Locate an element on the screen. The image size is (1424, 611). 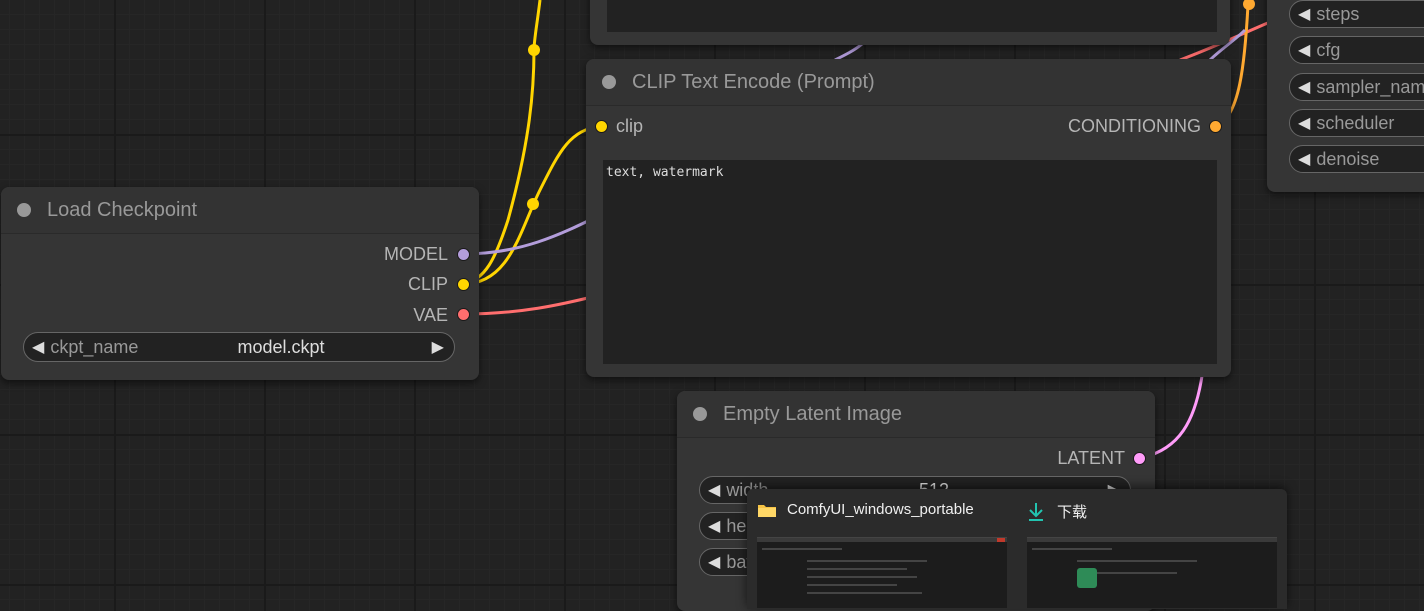
top-node-textarea is located at coordinates (912, 16).